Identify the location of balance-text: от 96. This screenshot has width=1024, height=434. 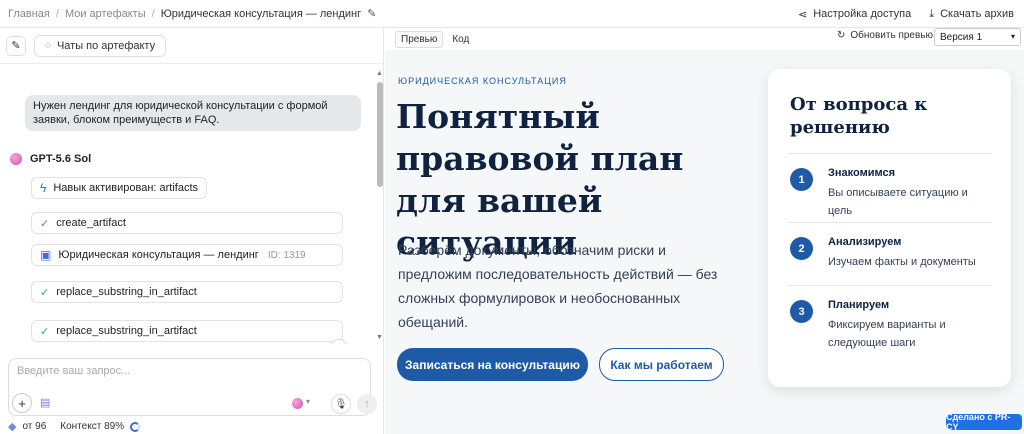
(34, 426).